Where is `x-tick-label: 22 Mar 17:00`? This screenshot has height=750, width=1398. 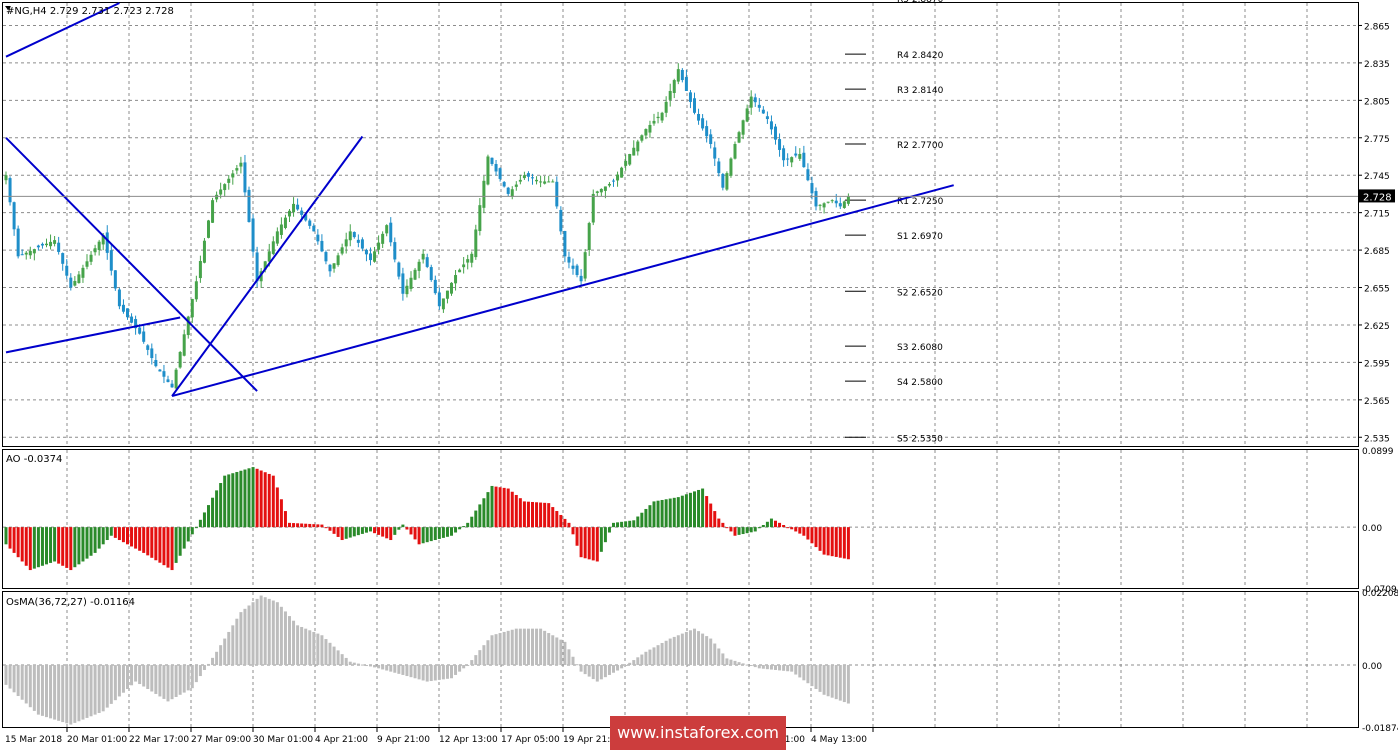
x-tick-label: 22 Mar 17:00 is located at coordinates (159, 740).